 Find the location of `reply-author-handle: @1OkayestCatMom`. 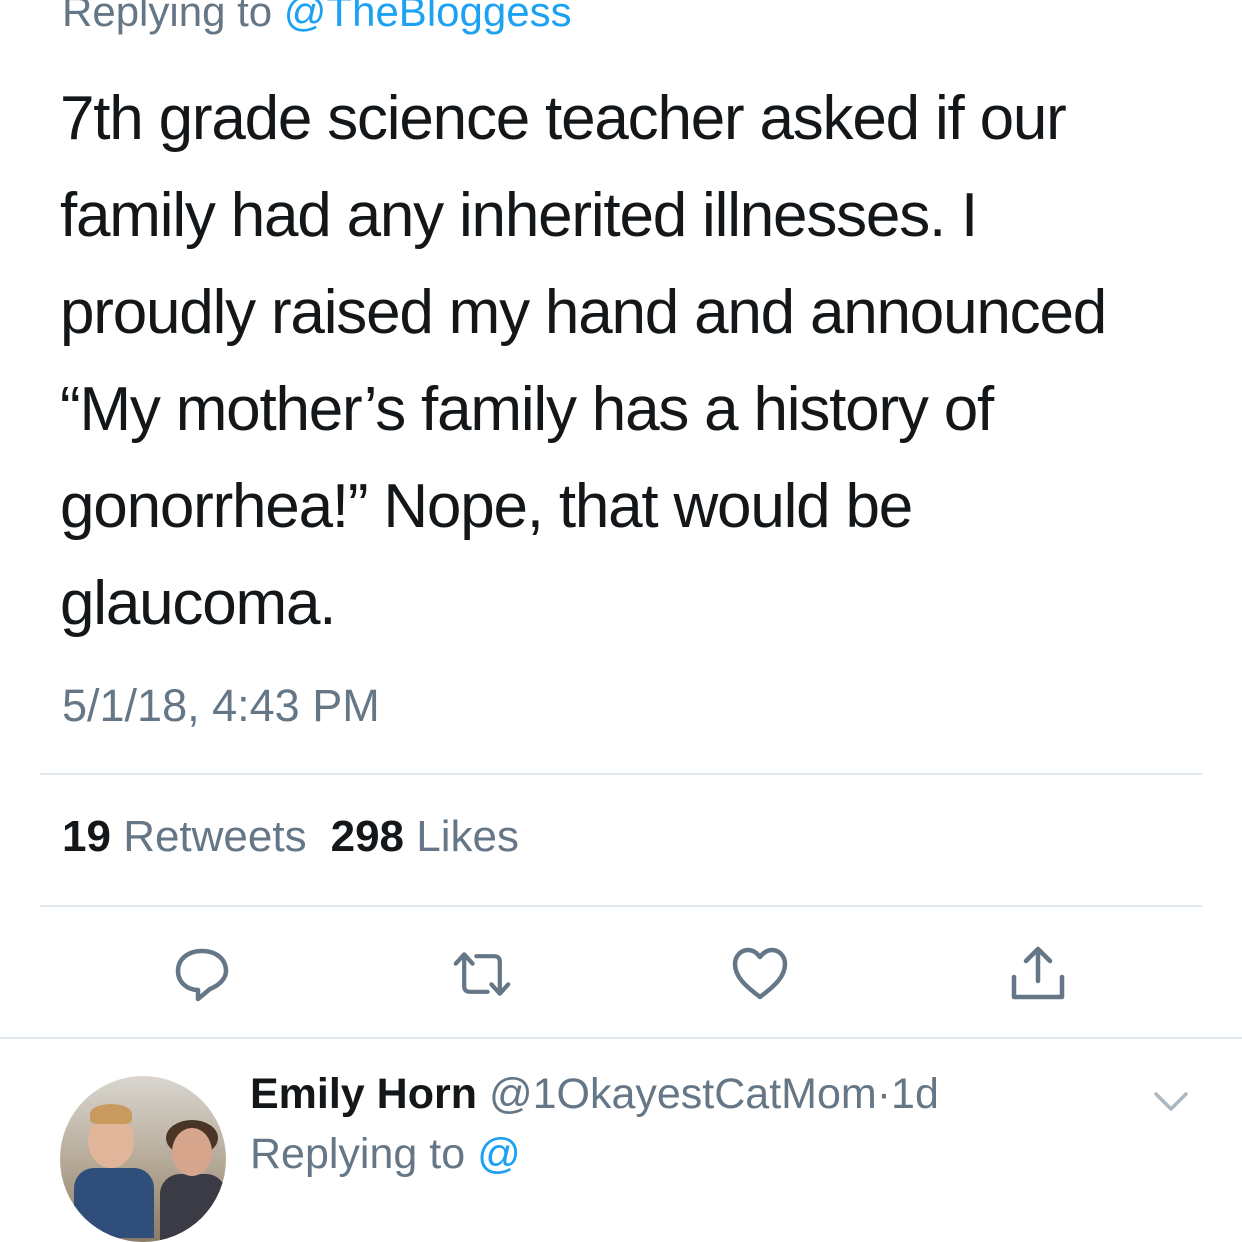

reply-author-handle: @1OkayestCatMom is located at coordinates (683, 1094).